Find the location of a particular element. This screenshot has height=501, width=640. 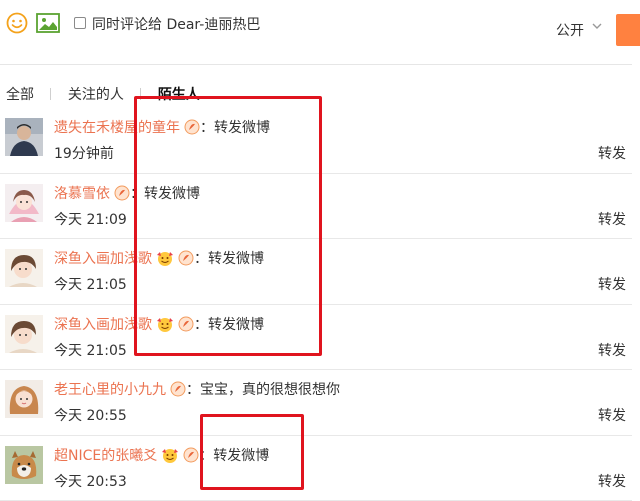

chevron-down-icon is located at coordinates (597, 26).